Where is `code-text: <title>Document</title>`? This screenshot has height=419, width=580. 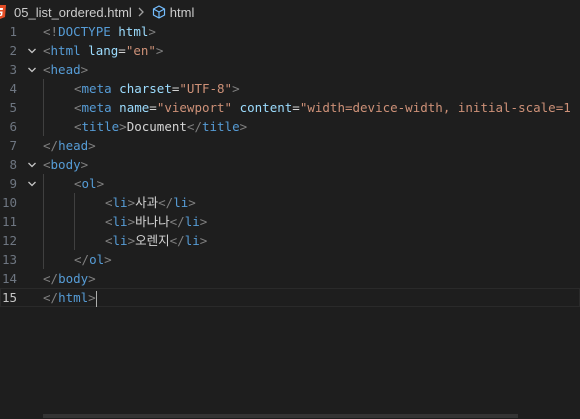 code-text: <title>Document</title> is located at coordinates (160, 126).